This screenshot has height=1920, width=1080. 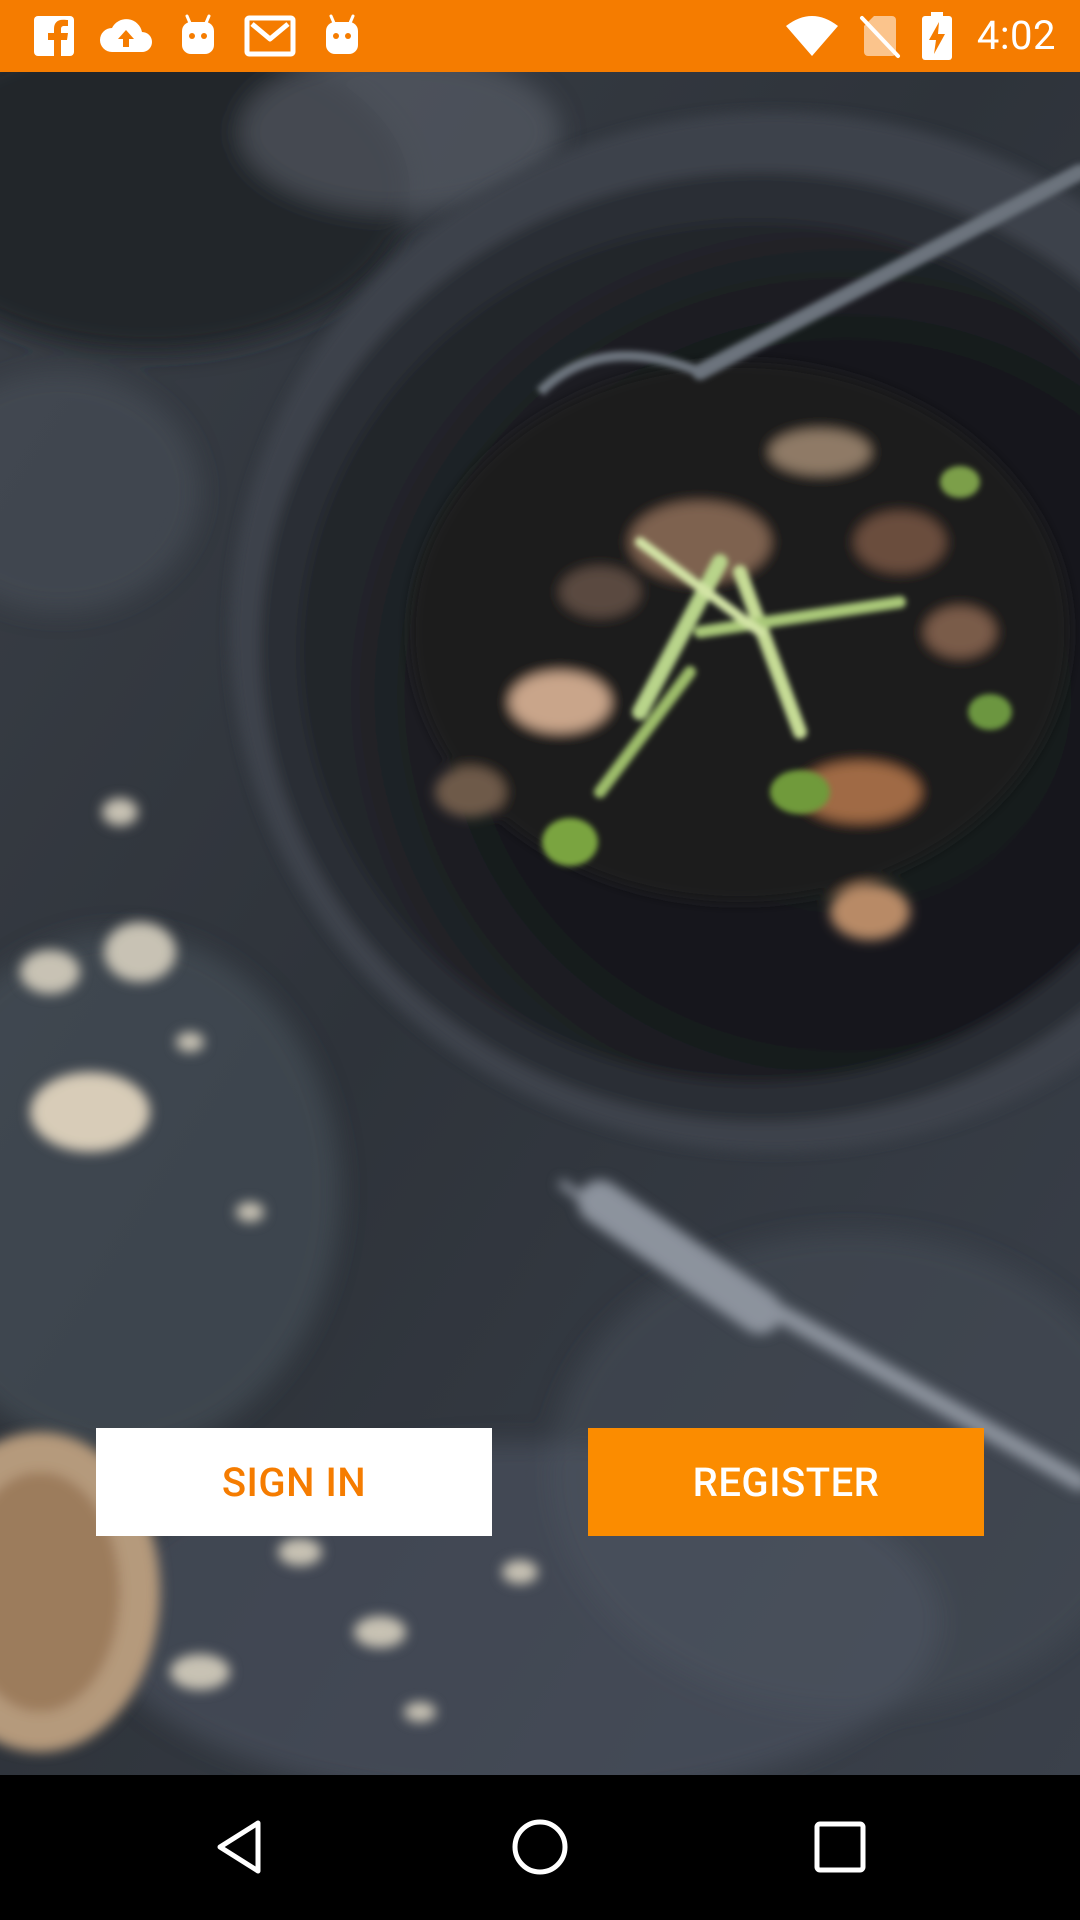 I want to click on navigation-bar, so click(x=540, y=1847).